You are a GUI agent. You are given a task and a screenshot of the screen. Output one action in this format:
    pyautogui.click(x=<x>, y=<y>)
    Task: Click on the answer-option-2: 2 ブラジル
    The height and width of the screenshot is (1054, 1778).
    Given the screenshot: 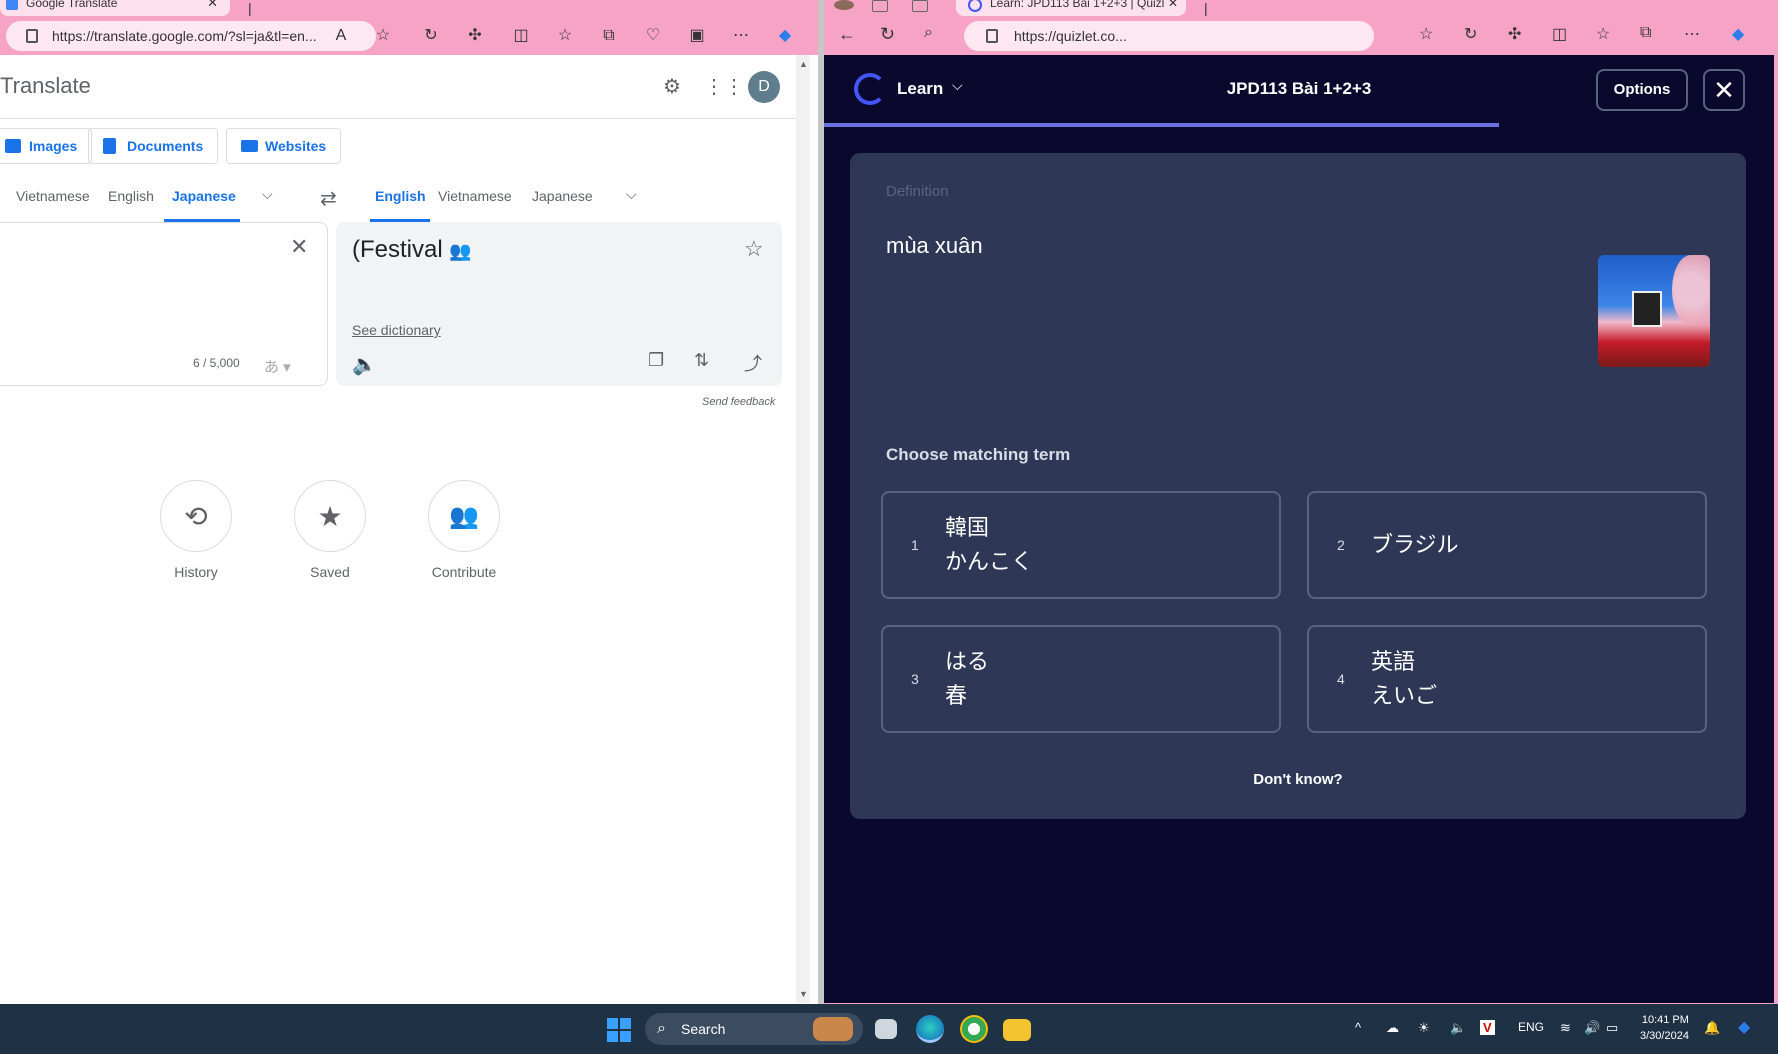 What is the action you would take?
    pyautogui.click(x=1507, y=545)
    